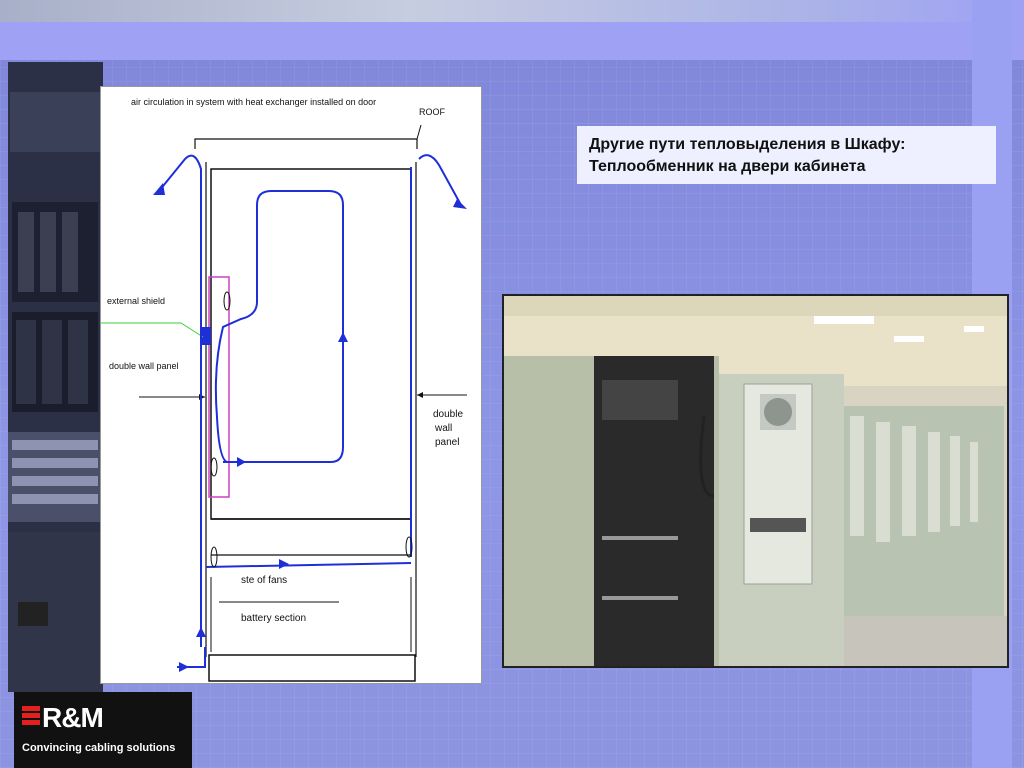  Describe the element at coordinates (206, 336) in the screenshot. I see `external-shield-block` at that location.